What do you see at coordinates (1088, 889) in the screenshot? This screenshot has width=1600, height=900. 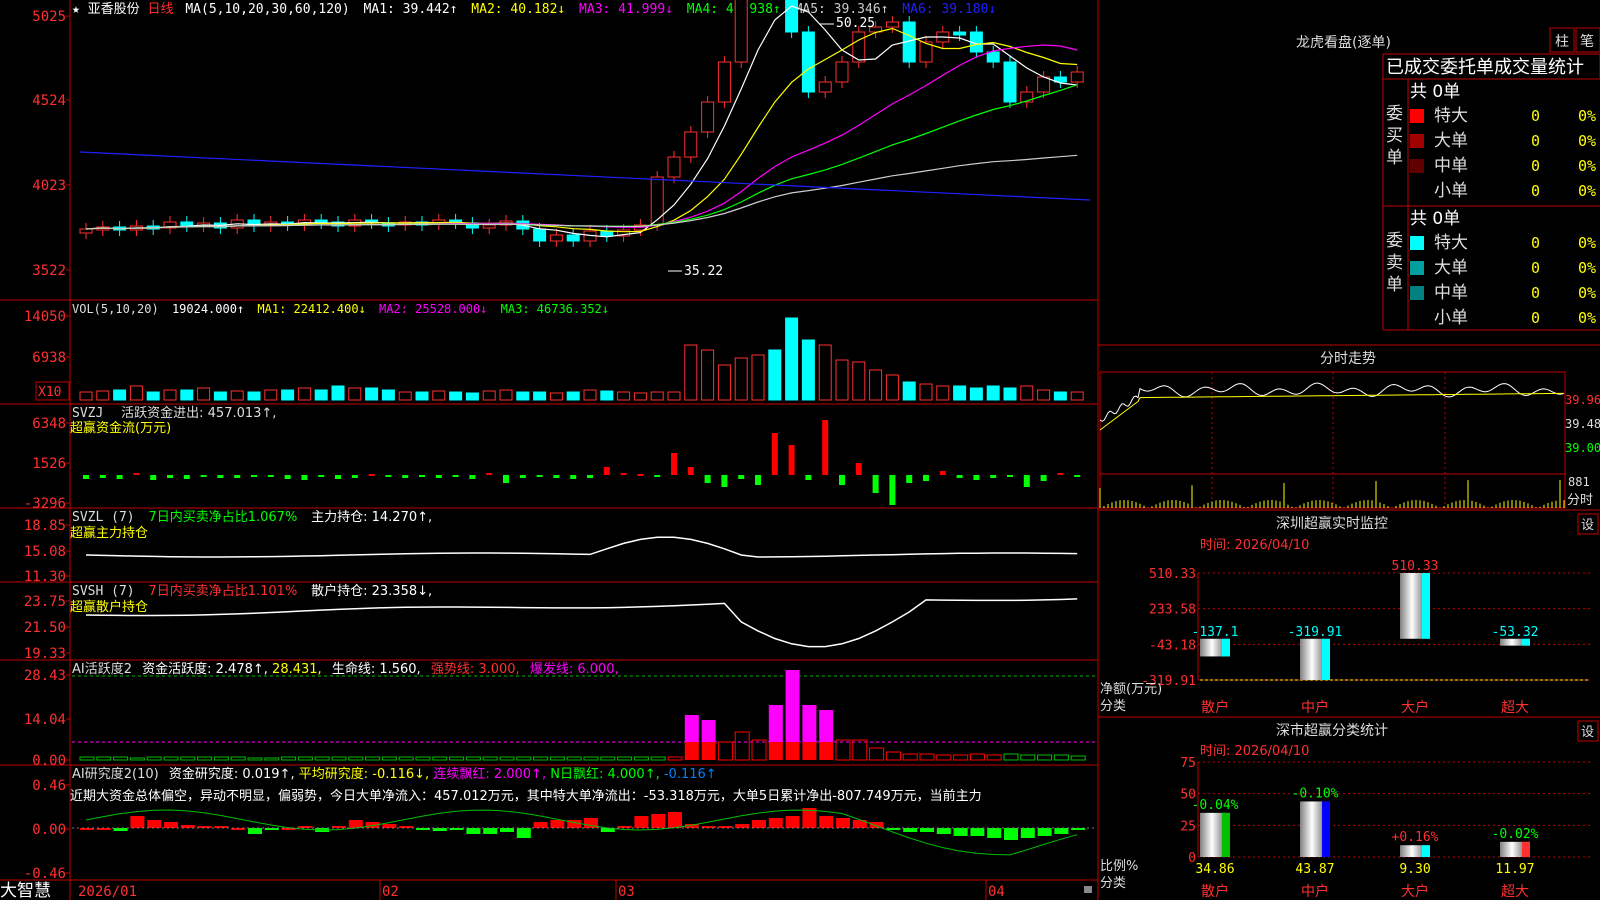 I see `lock-icon` at bounding box center [1088, 889].